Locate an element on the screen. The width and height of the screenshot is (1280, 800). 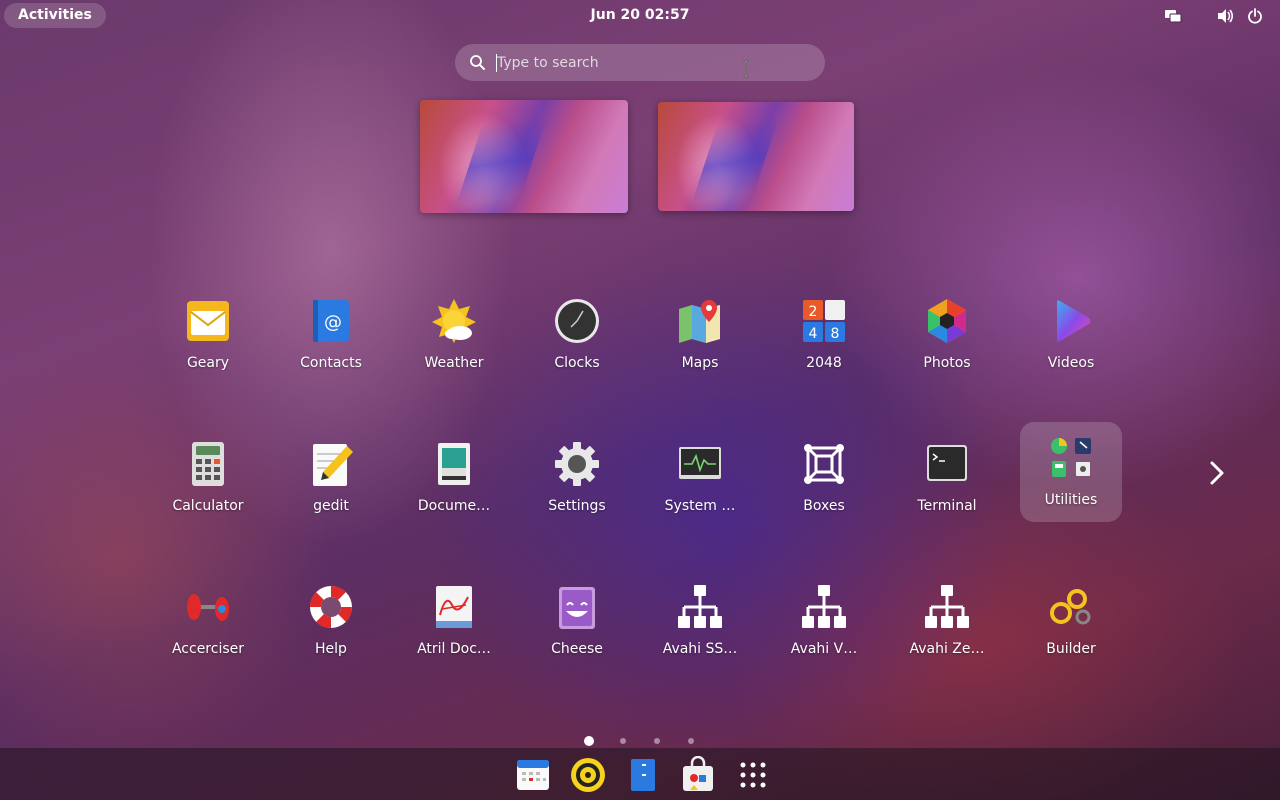
chevron-right-icon is located at coordinates (1217, 473).